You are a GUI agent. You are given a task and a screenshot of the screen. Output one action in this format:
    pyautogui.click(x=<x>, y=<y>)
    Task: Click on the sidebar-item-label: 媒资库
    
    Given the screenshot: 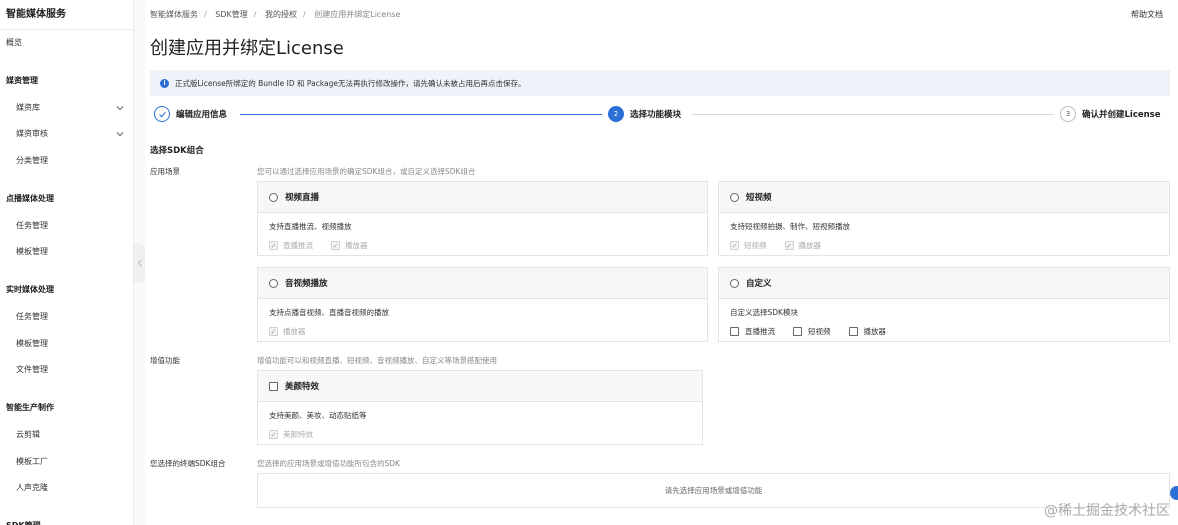 What is the action you would take?
    pyautogui.click(x=28, y=107)
    